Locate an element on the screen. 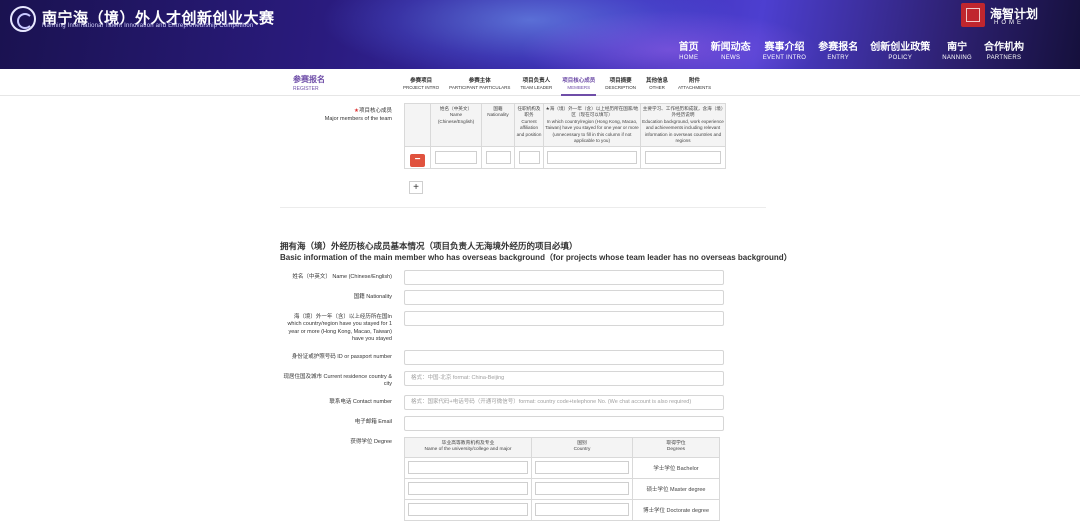 The height and width of the screenshot is (528, 1080). members-label-en: Major members of the team is located at coordinates (358, 119).